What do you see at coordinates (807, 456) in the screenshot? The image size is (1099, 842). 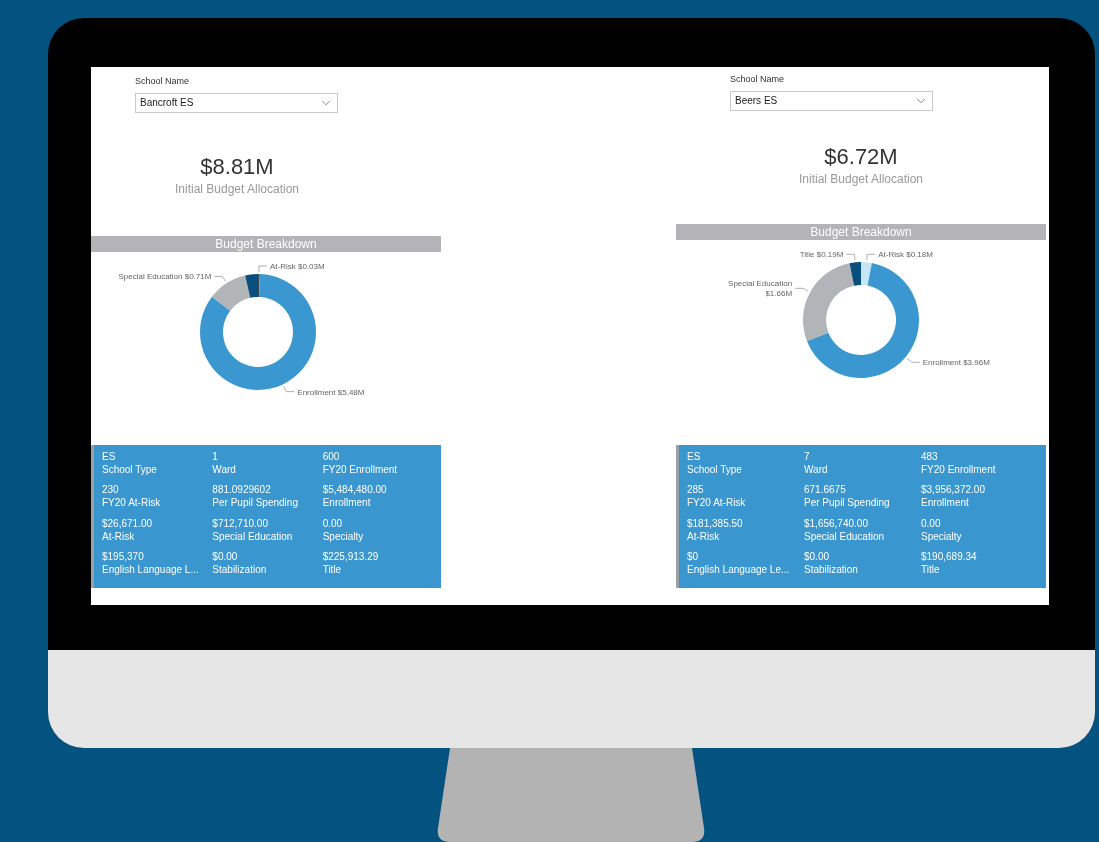 I see `card-value: 7` at bounding box center [807, 456].